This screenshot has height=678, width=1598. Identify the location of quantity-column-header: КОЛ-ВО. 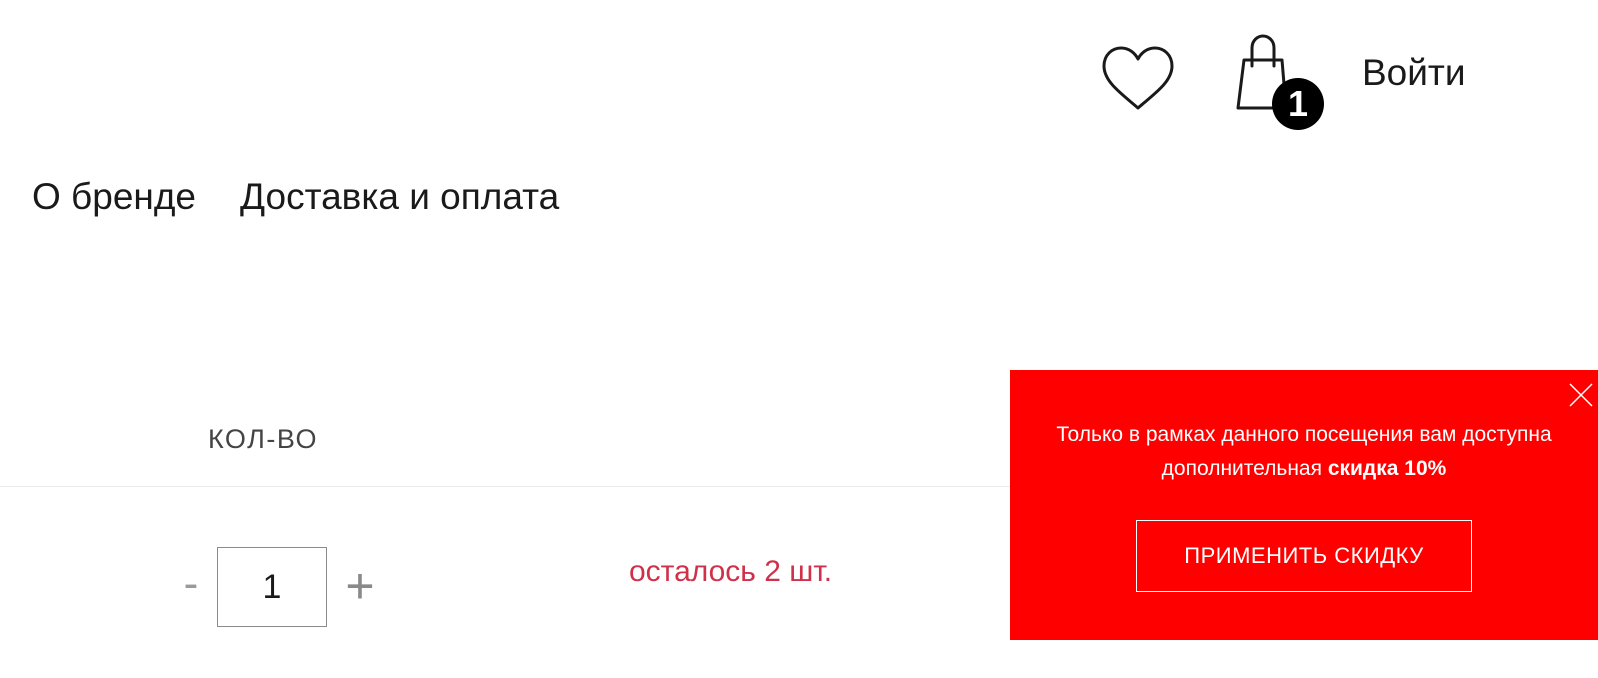
(263, 439).